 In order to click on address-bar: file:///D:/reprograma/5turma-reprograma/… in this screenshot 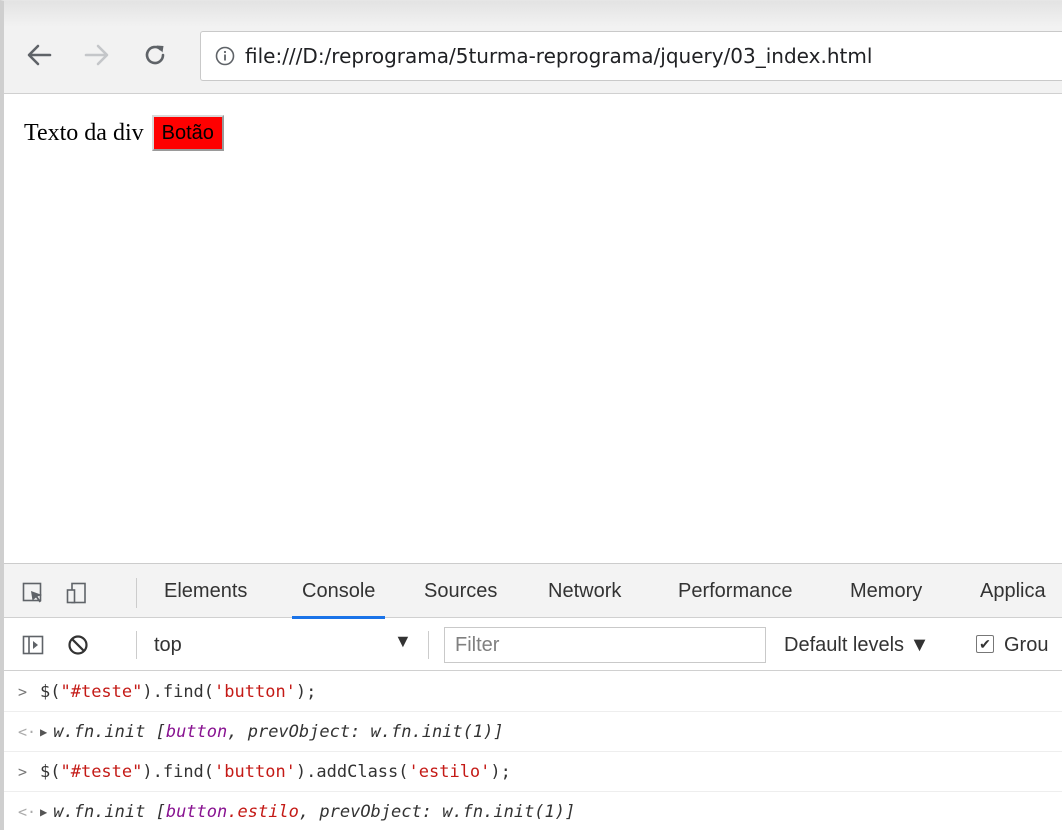, I will do `click(631, 56)`.